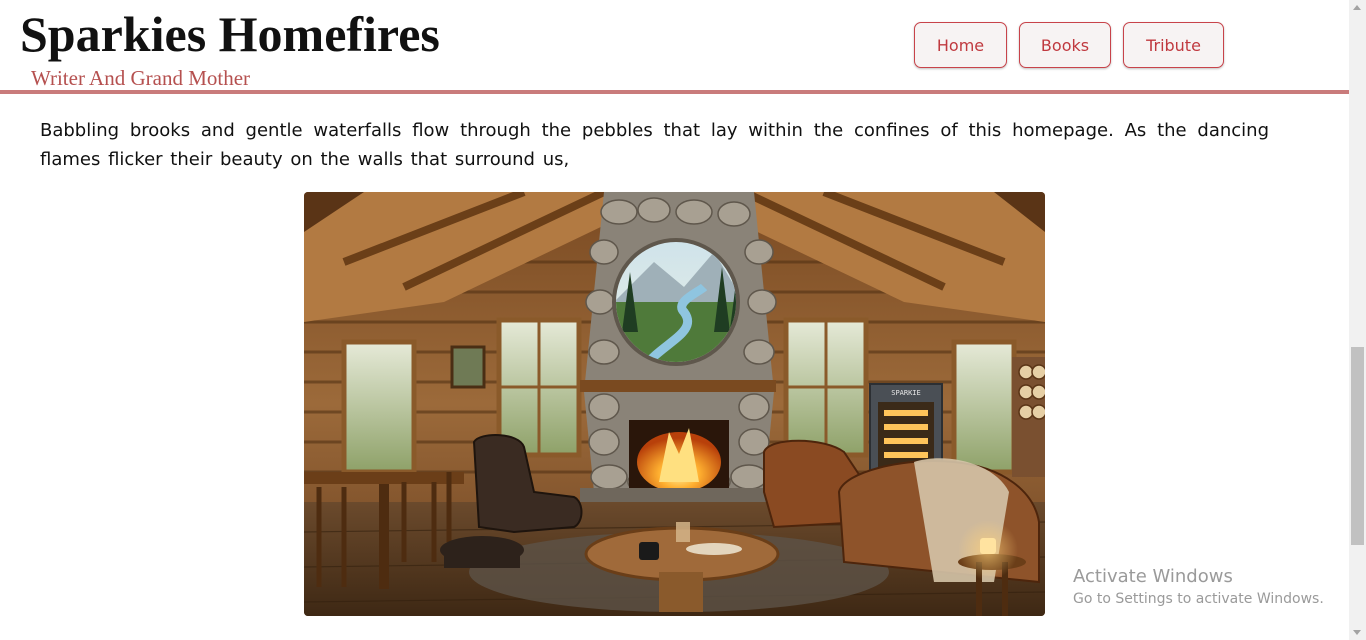 This screenshot has width=1366, height=640. Describe the element at coordinates (230, 34) in the screenshot. I see `site-title: Sparkies Homefires` at that location.